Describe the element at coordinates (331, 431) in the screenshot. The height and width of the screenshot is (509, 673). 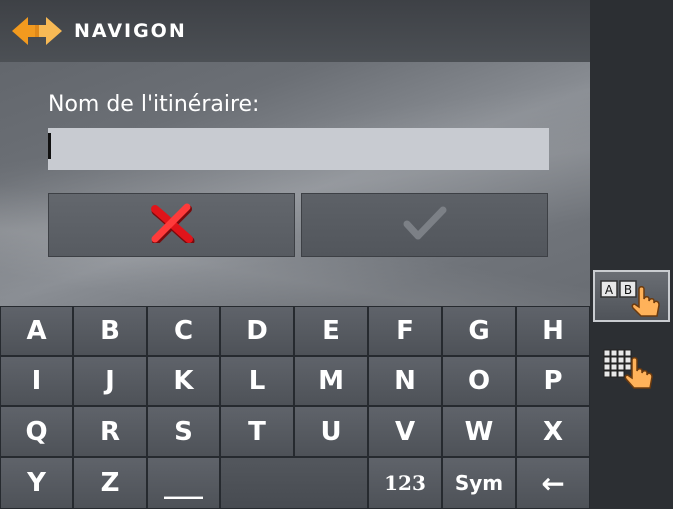
I see `key-u: U` at that location.